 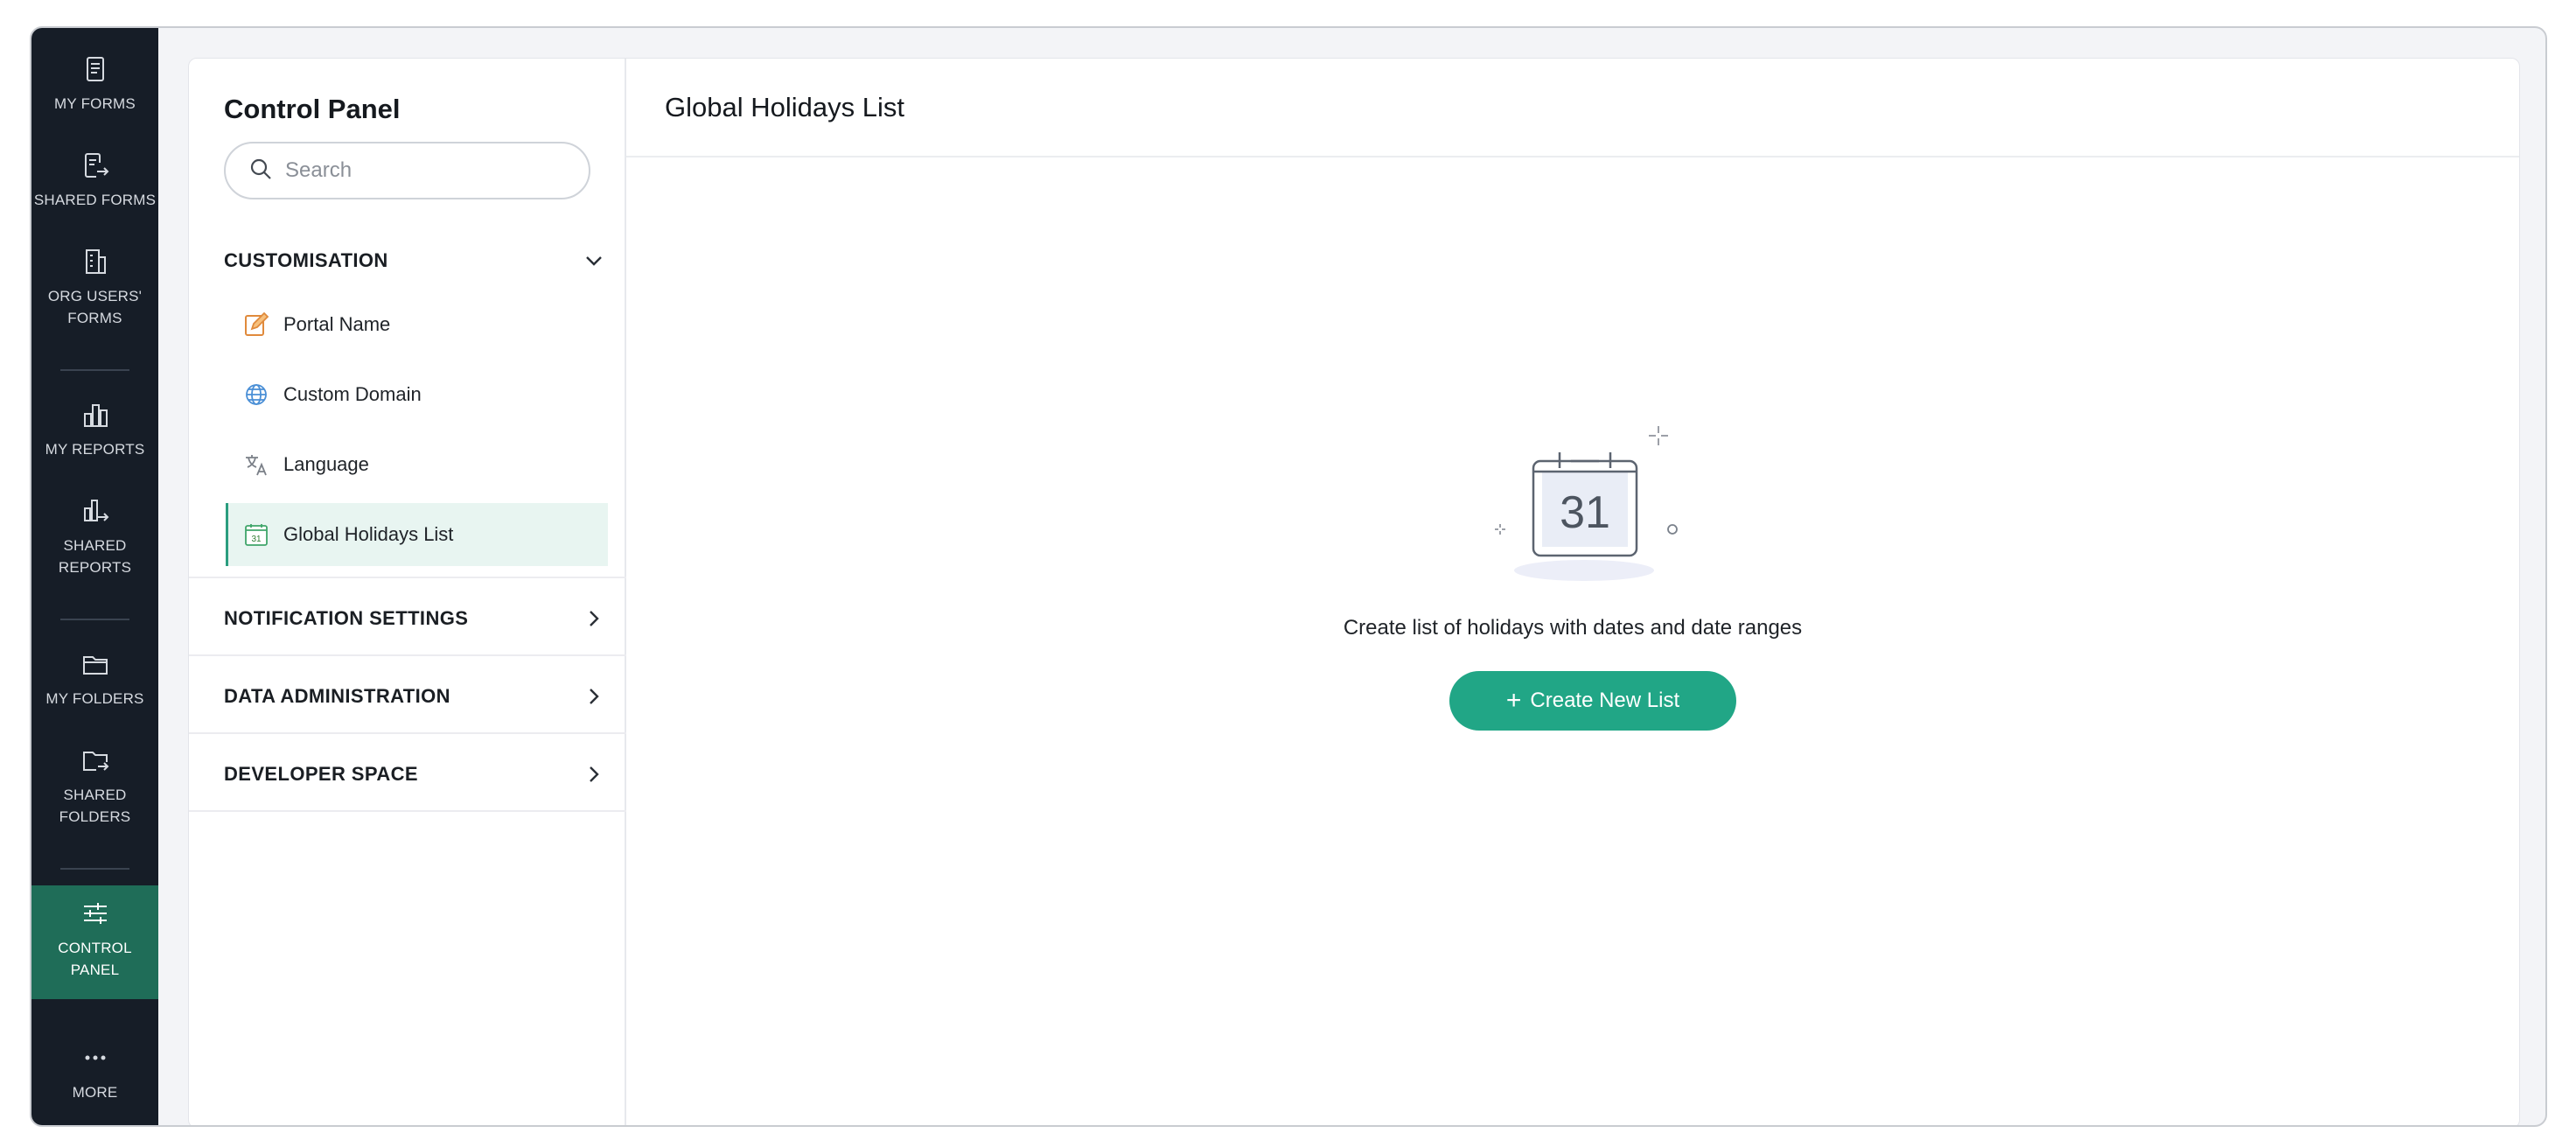 What do you see at coordinates (94, 699) in the screenshot?
I see `nav-label: MY FOLDERS` at bounding box center [94, 699].